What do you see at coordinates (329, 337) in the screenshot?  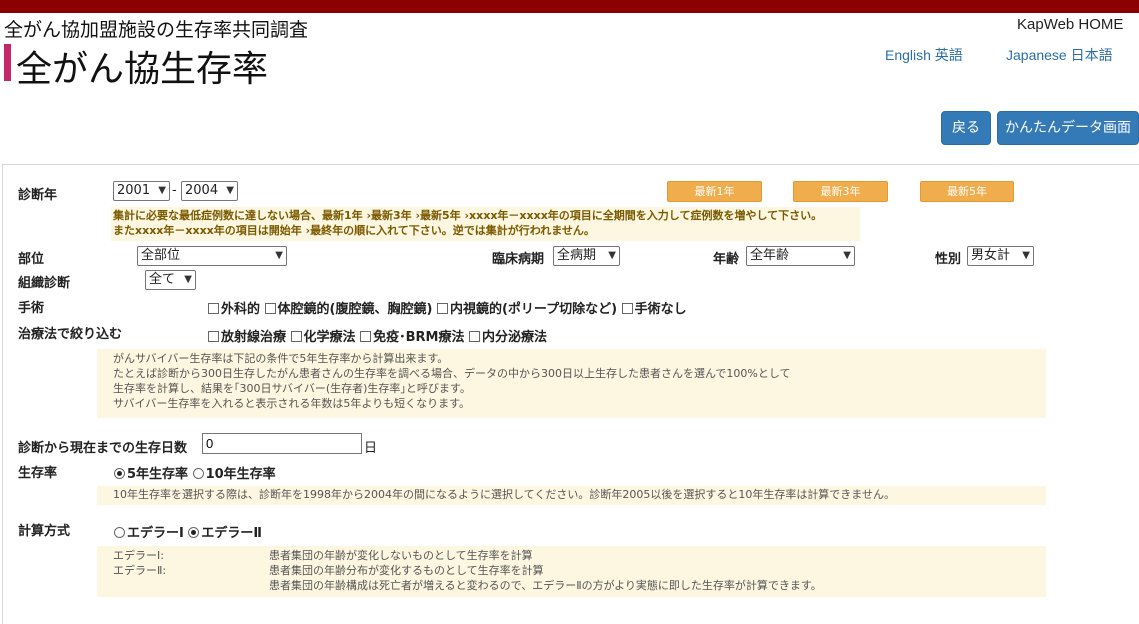 I see `therapy-chemo-label: 化学療法` at bounding box center [329, 337].